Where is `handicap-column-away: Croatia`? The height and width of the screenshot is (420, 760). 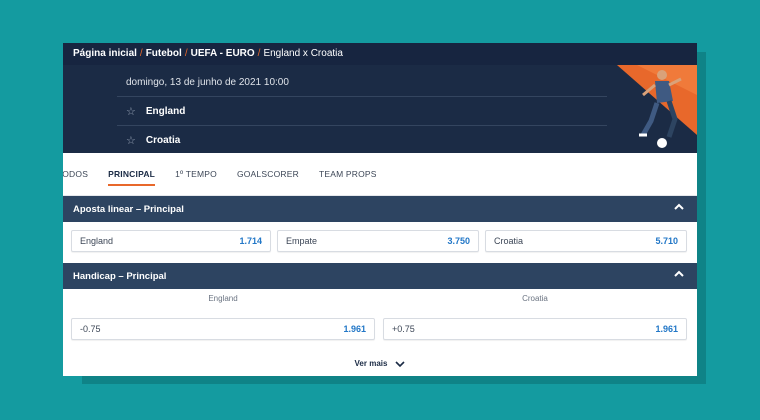
handicap-column-away: Croatia is located at coordinates (535, 298).